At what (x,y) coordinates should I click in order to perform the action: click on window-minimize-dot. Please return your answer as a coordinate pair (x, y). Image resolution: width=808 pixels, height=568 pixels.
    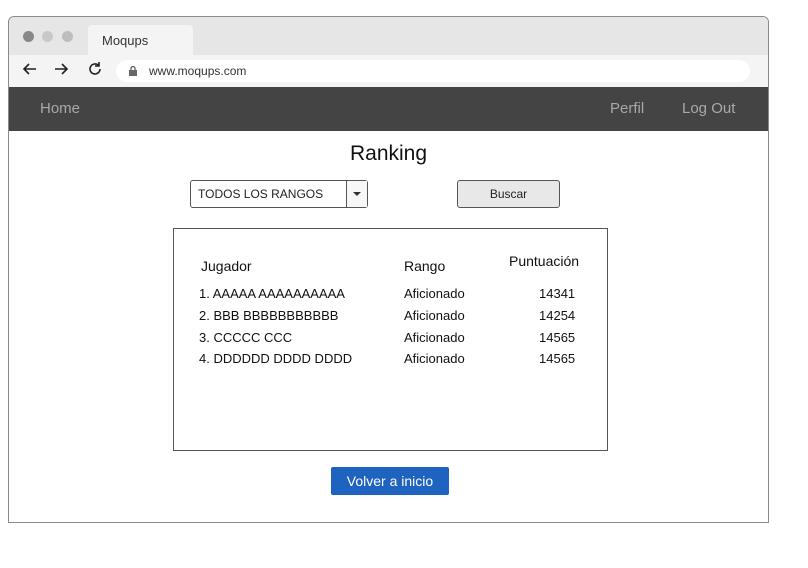
    Looking at the image, I should click on (47, 36).